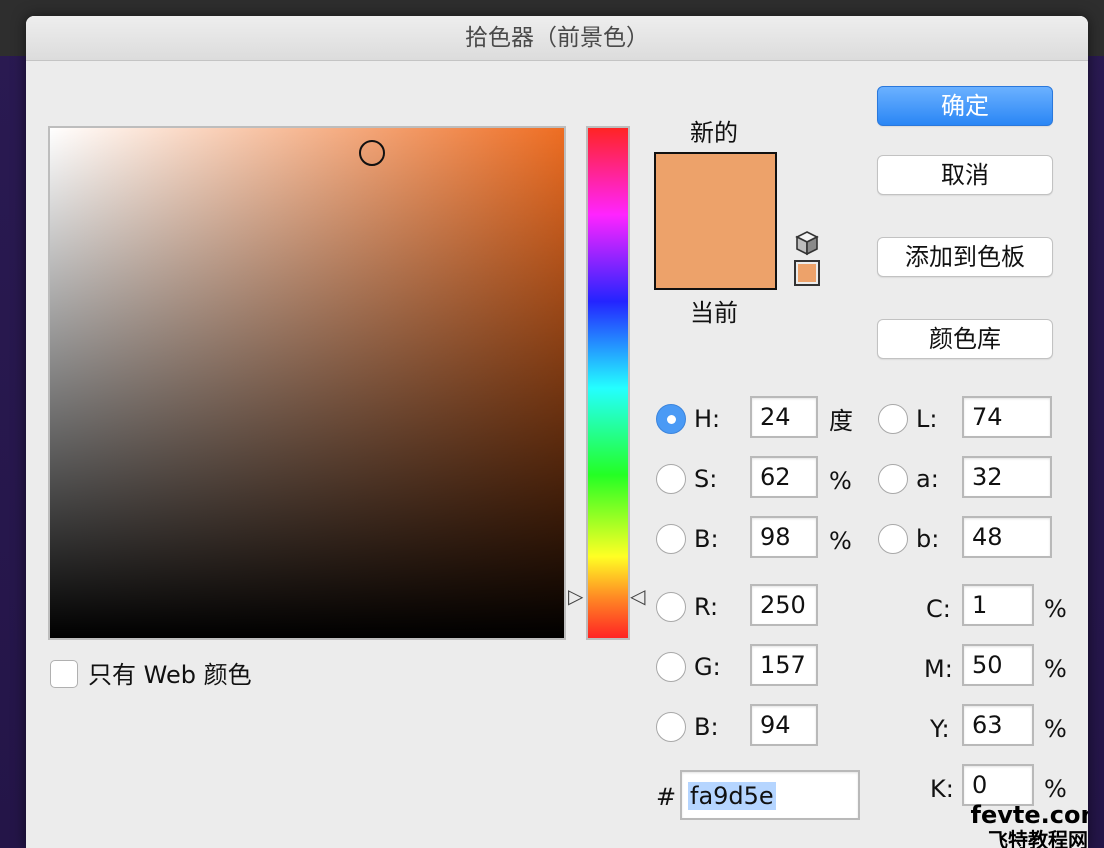 This screenshot has width=1104, height=848. What do you see at coordinates (998, 725) in the screenshot?
I see `yellow-field: 63` at bounding box center [998, 725].